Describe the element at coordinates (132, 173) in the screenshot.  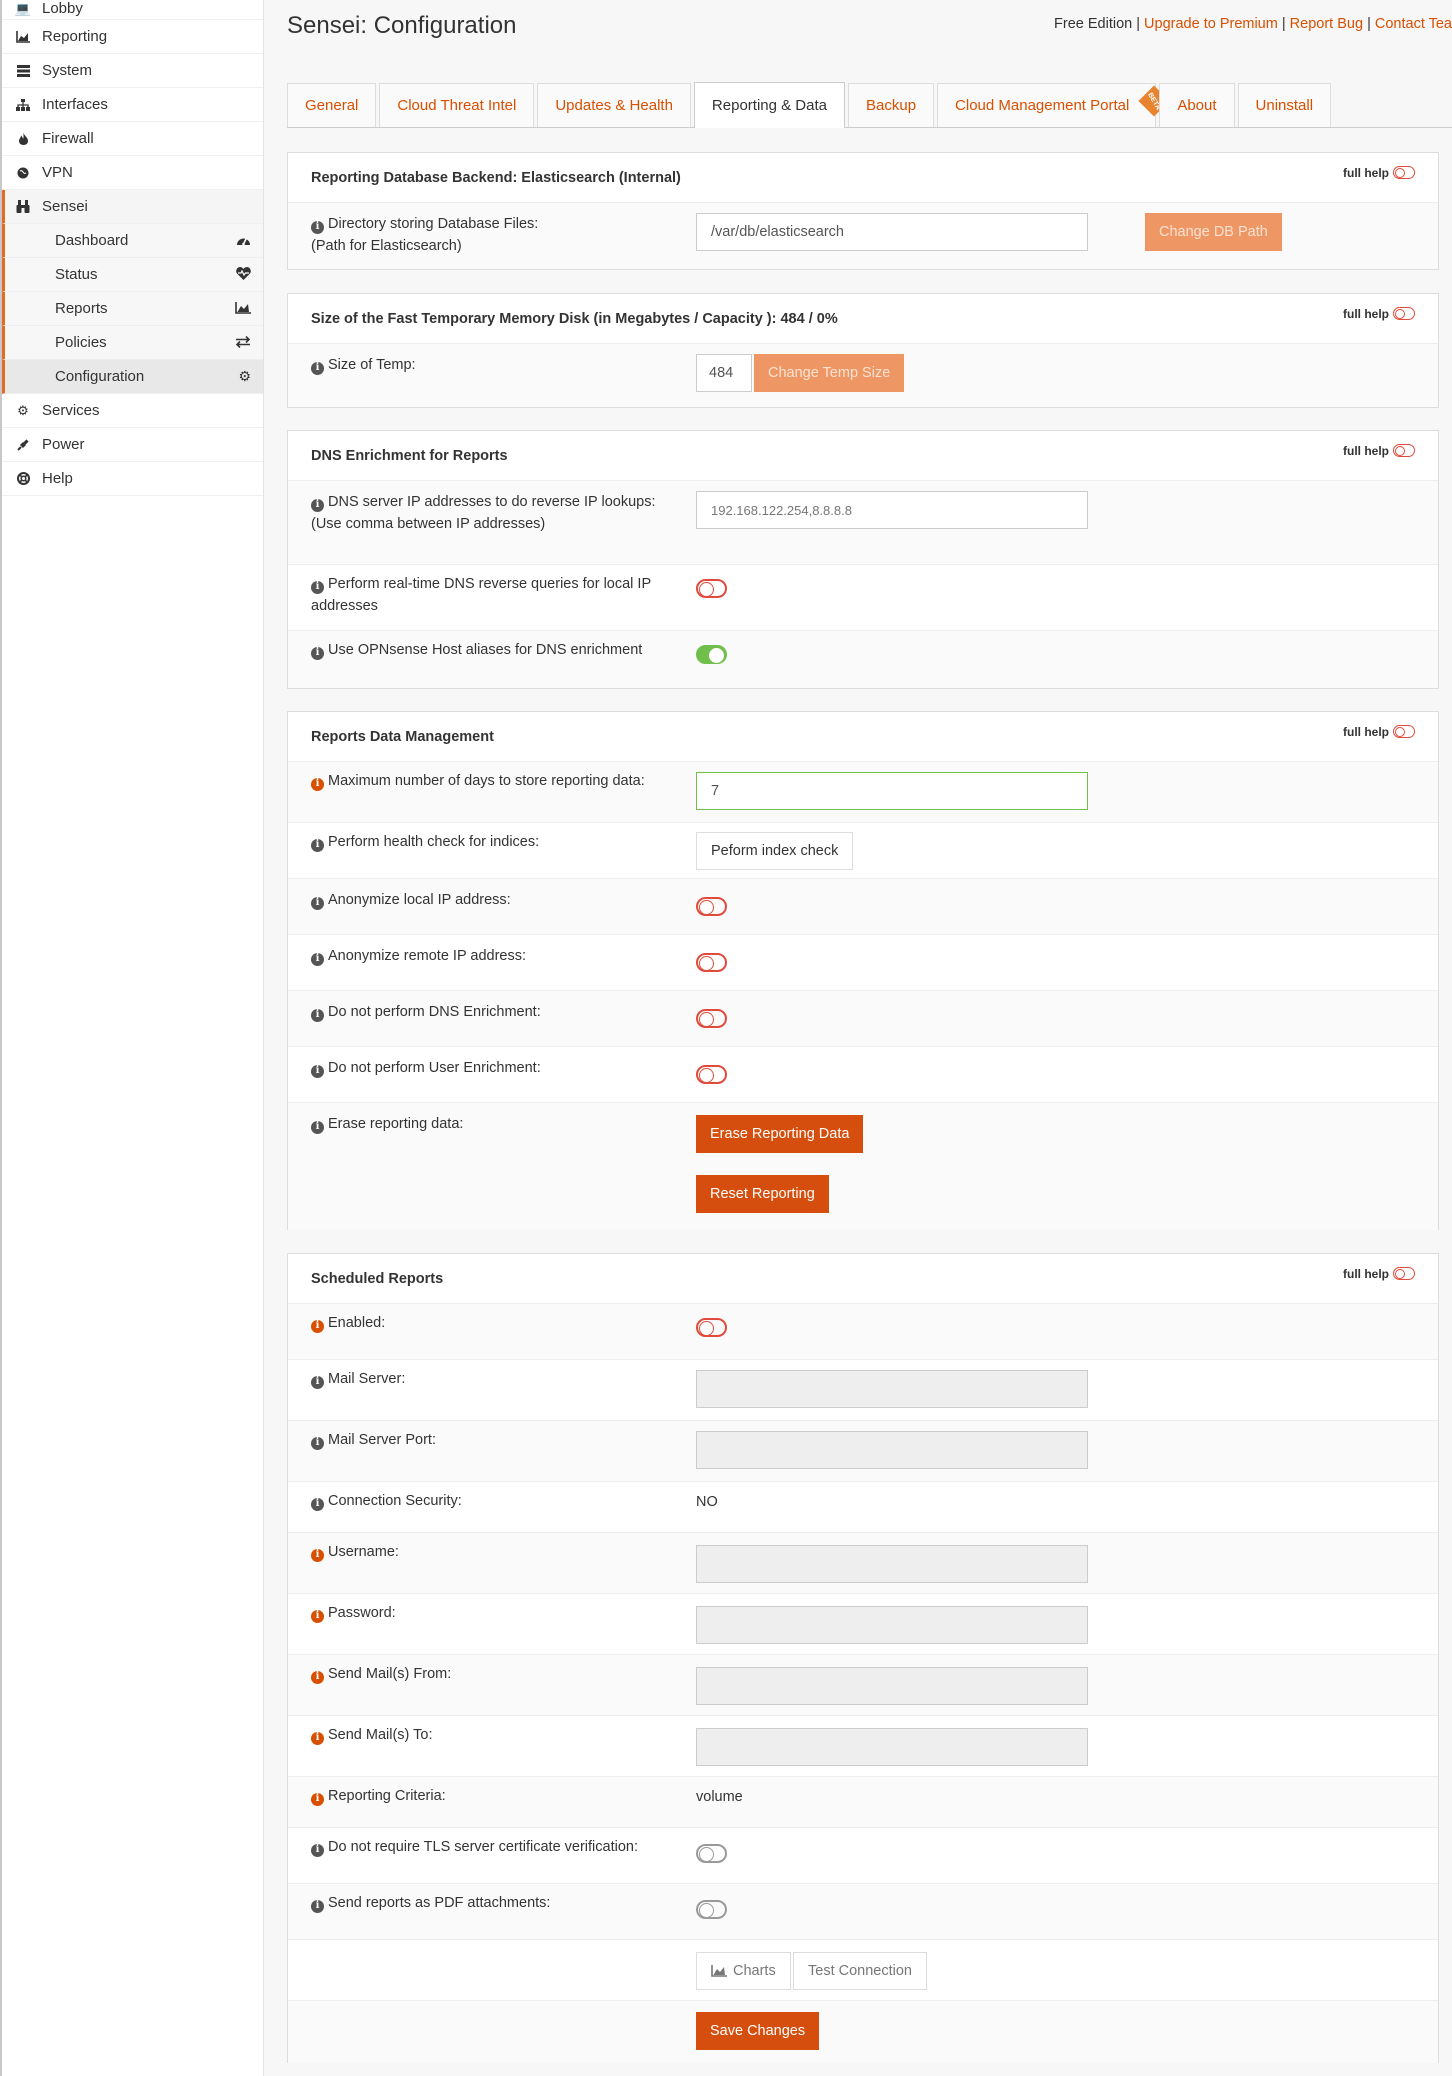
I see `sidebar-item-vpn: VPN` at that location.